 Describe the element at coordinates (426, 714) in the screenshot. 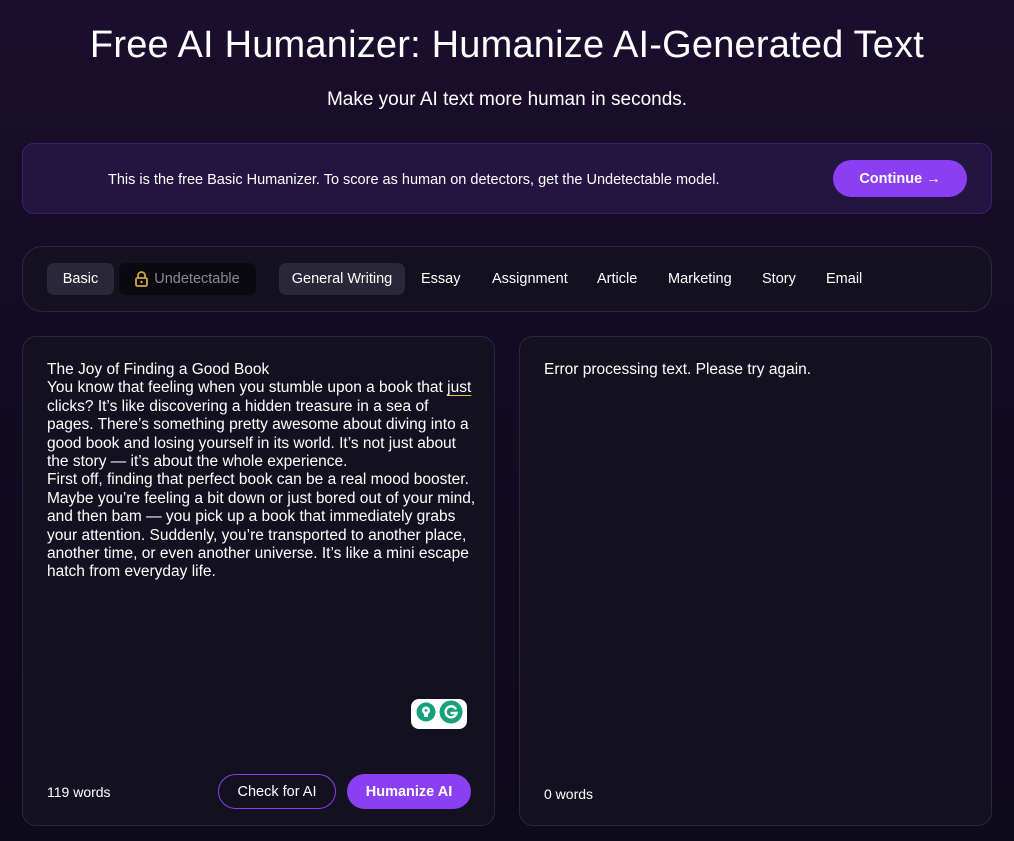

I see `lightbulb-icon` at that location.